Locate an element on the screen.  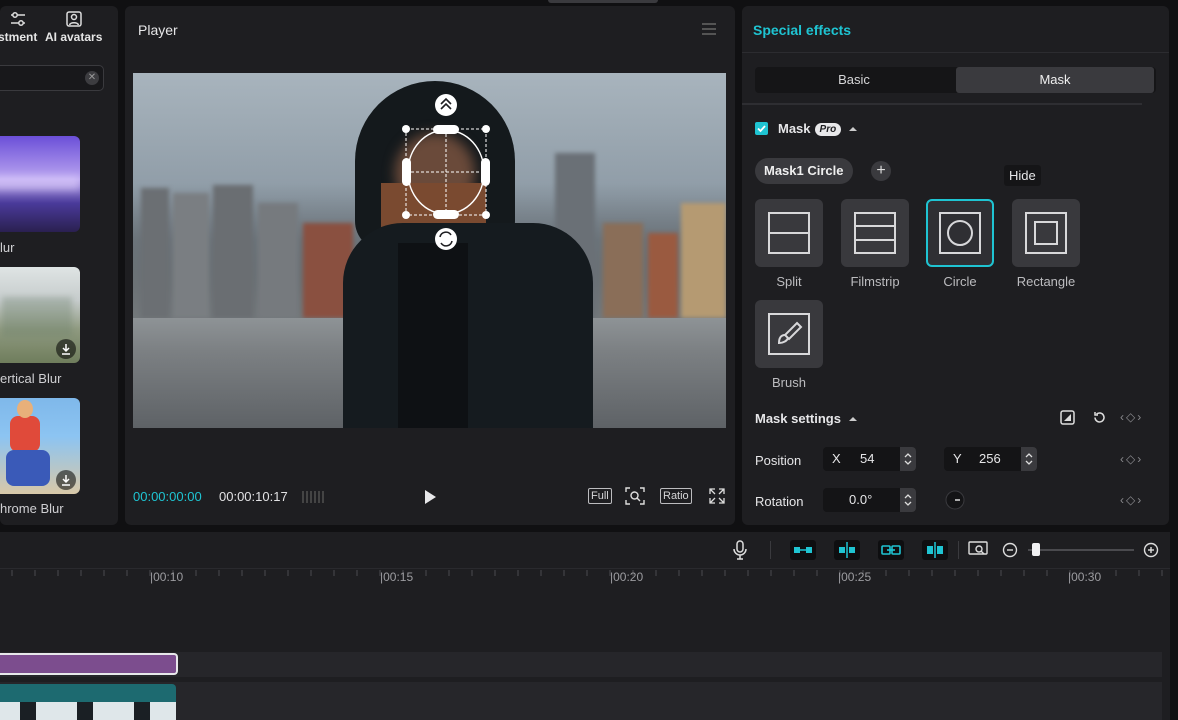
split-preview-button is located at coordinates (935, 550).